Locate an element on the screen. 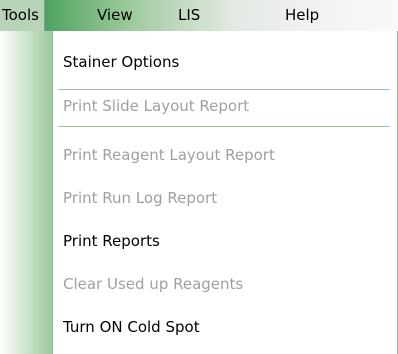 The width and height of the screenshot is (398, 354). menu-item-print-reports: Print Reports is located at coordinates (111, 241).